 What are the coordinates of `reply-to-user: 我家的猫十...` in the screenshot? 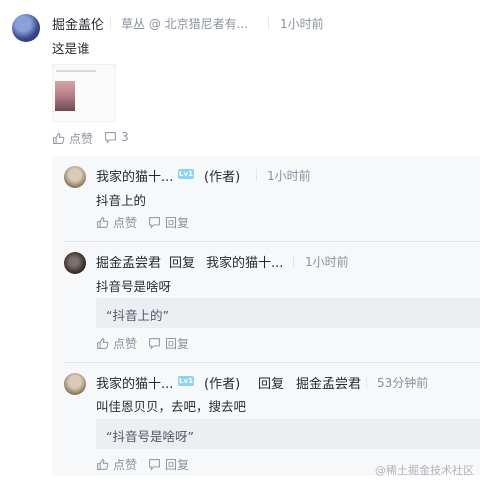 It's located at (244, 261).